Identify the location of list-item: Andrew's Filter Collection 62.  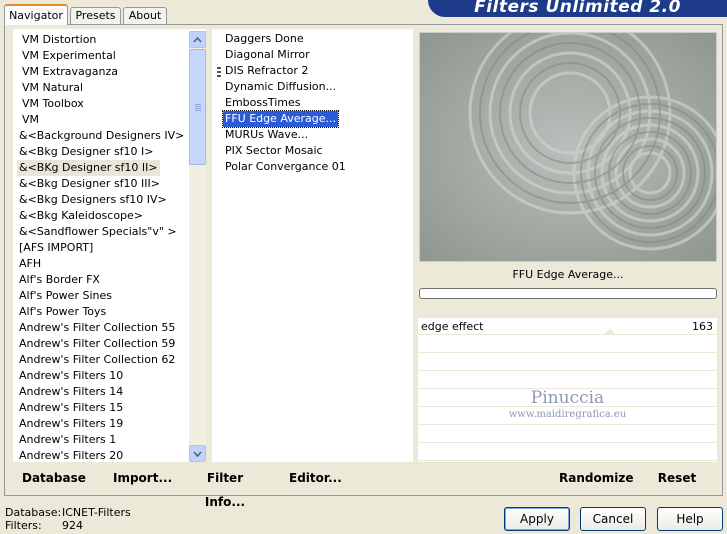
(97, 360).